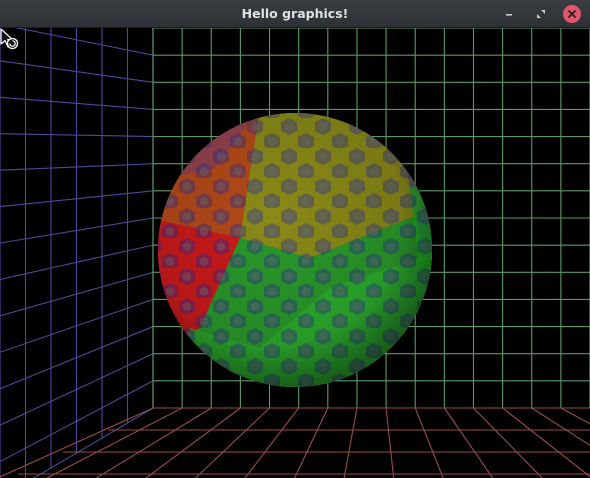 The height and width of the screenshot is (478, 590). What do you see at coordinates (9, 39) in the screenshot?
I see `busy-pointer-icon` at bounding box center [9, 39].